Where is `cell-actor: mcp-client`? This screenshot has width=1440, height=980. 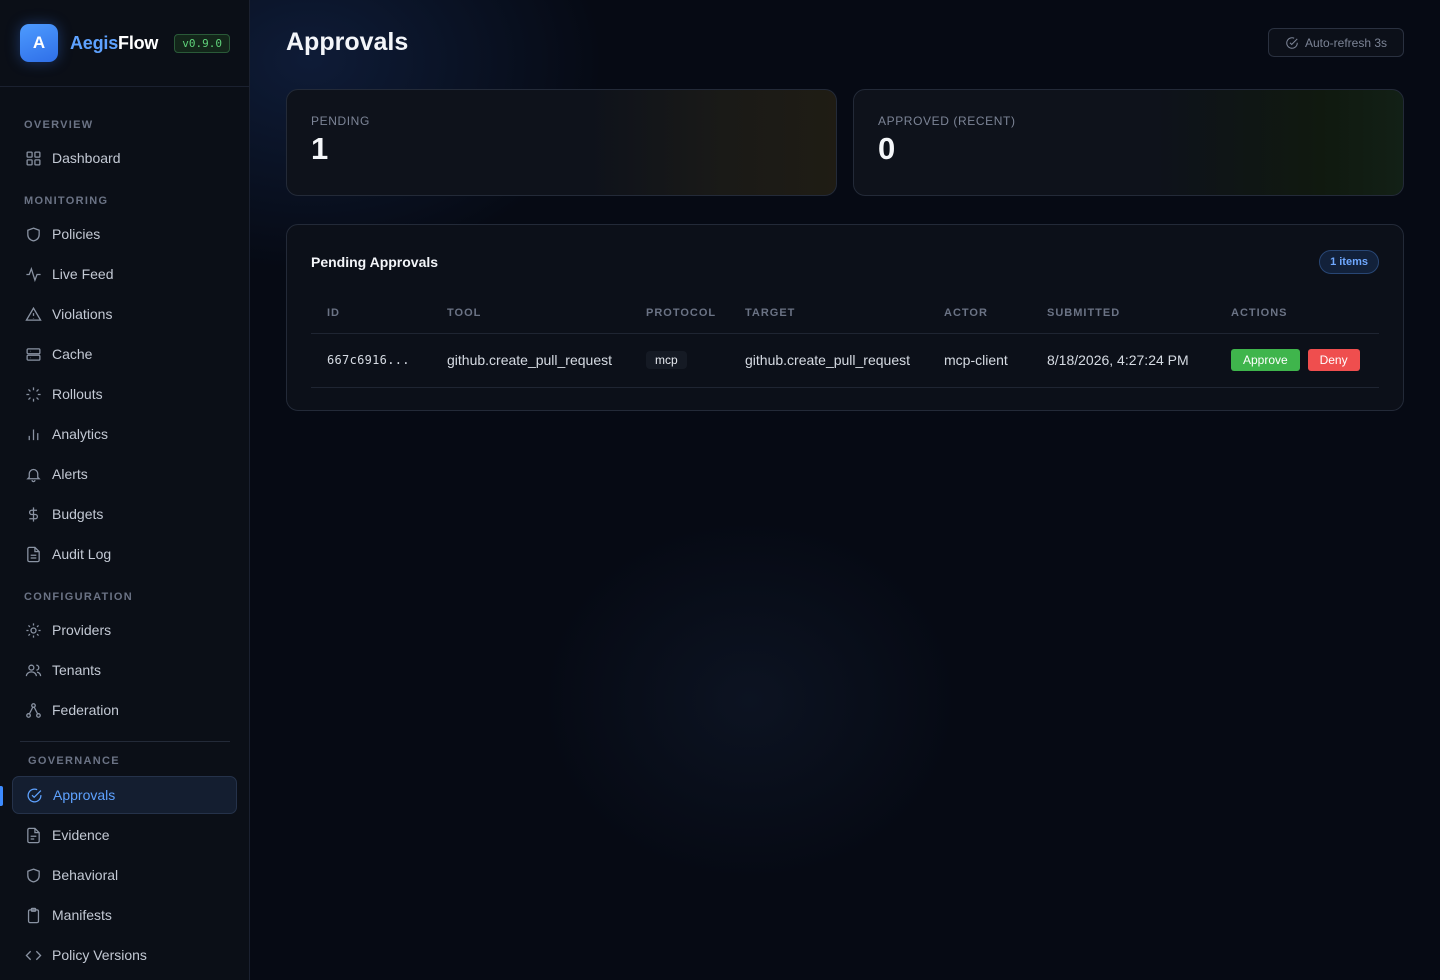
cell-actor: mcp-client is located at coordinates (979, 360).